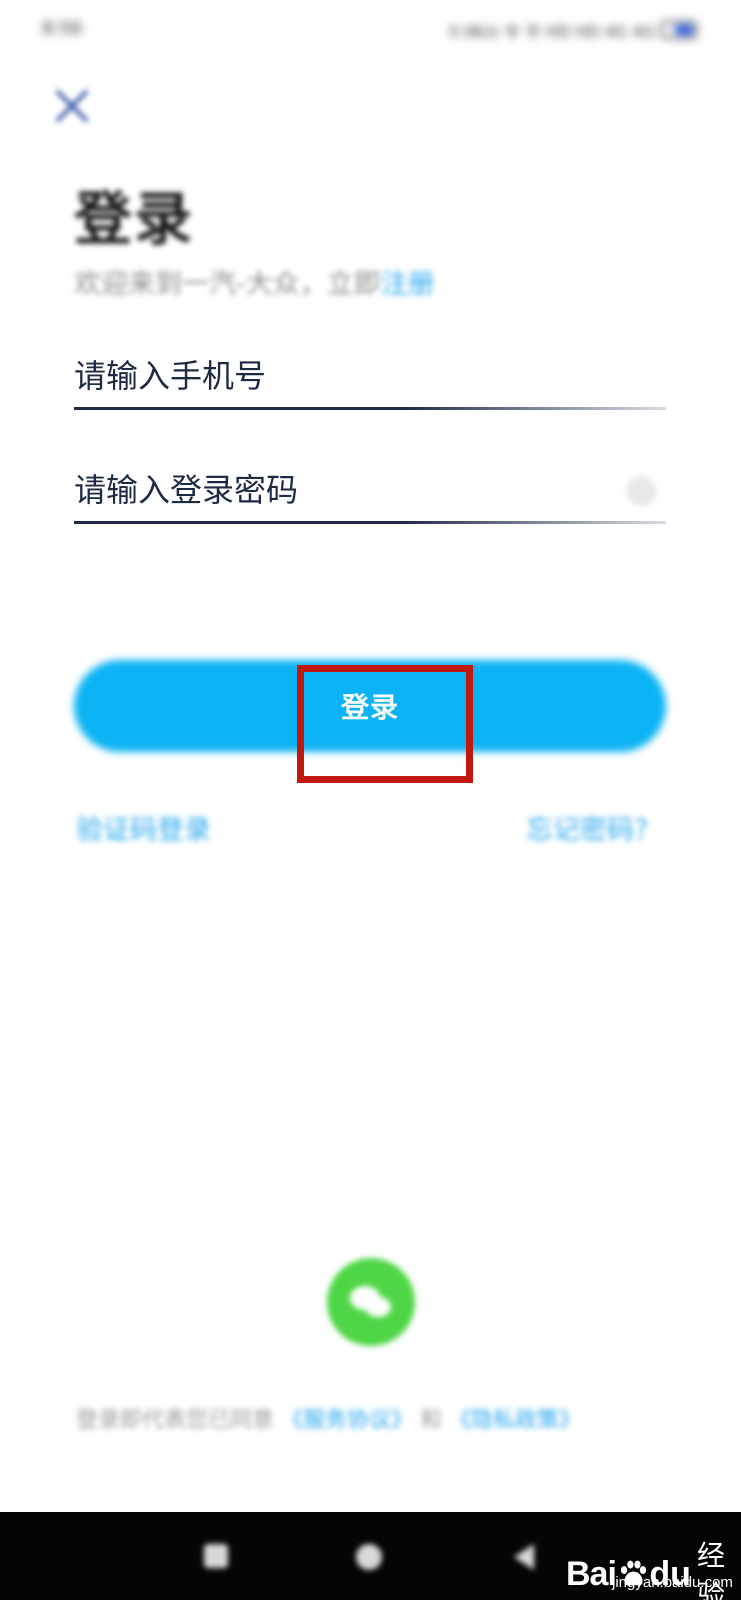 The image size is (741, 1600). What do you see at coordinates (370, 376) in the screenshot?
I see `phone-input` at bounding box center [370, 376].